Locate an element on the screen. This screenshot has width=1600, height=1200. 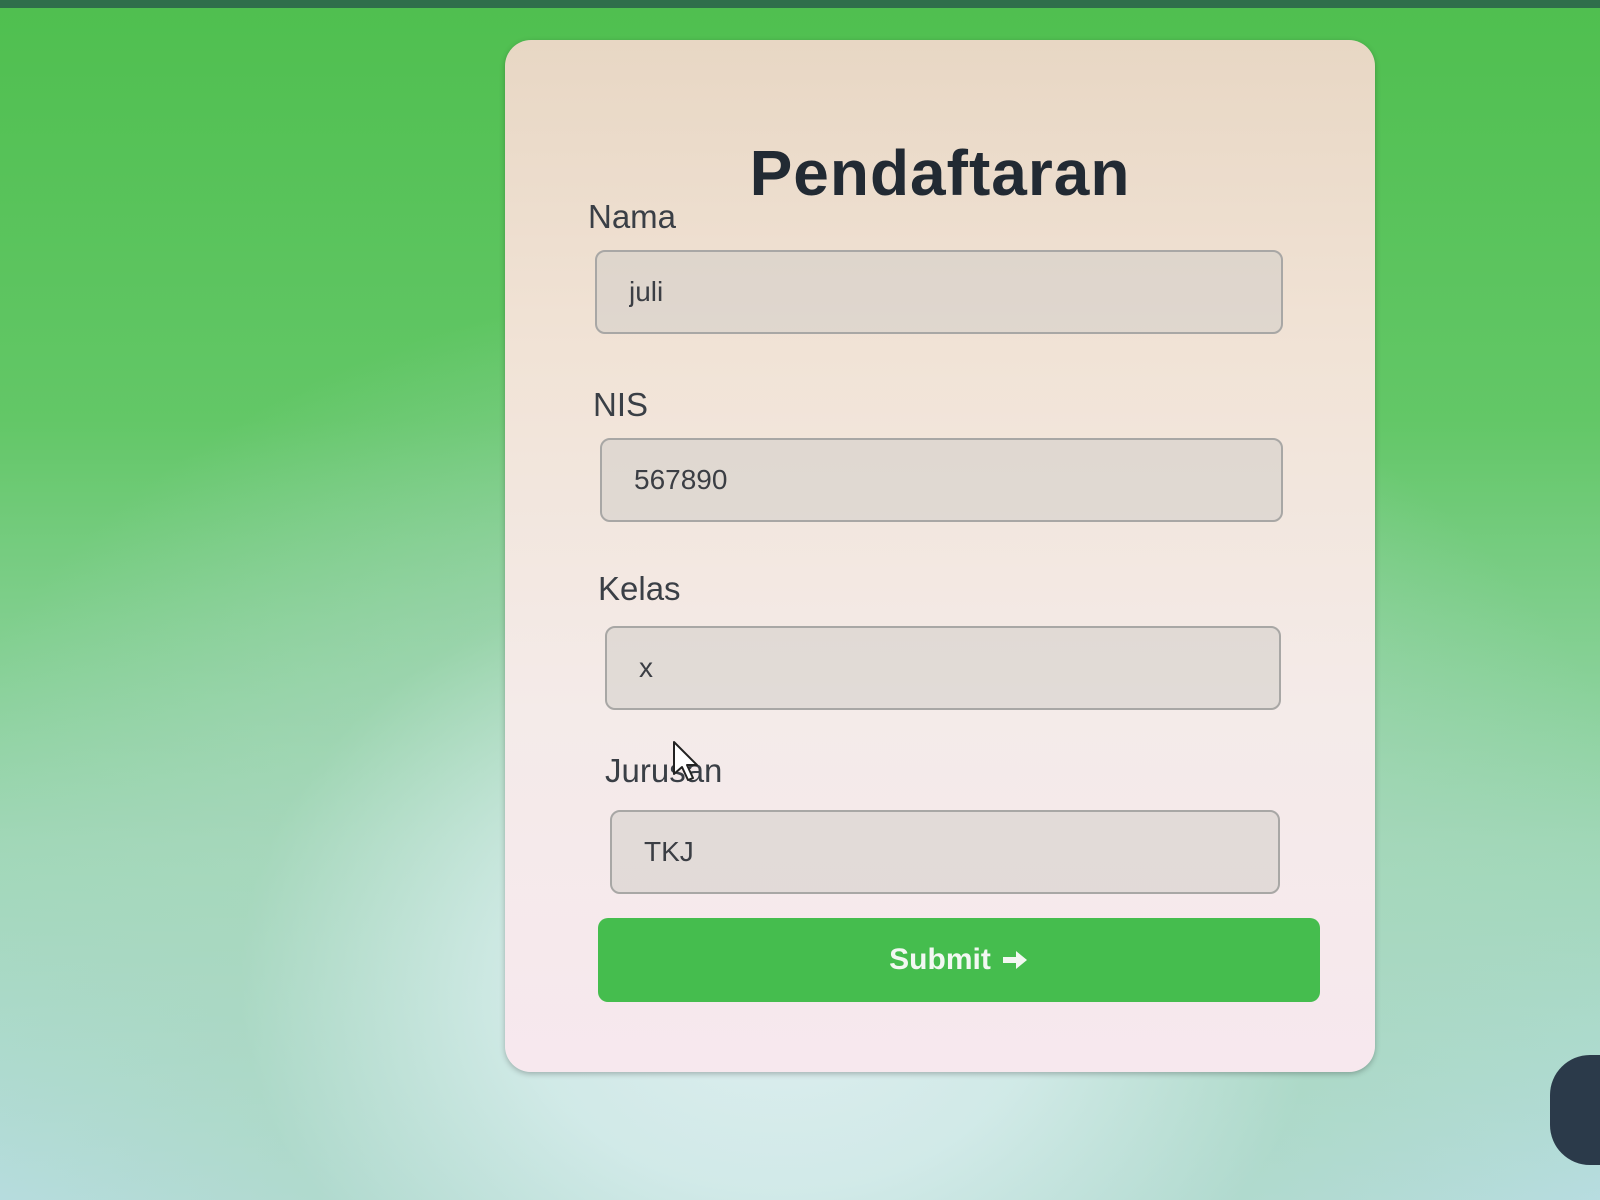
arrow-right-icon is located at coordinates (1014, 960).